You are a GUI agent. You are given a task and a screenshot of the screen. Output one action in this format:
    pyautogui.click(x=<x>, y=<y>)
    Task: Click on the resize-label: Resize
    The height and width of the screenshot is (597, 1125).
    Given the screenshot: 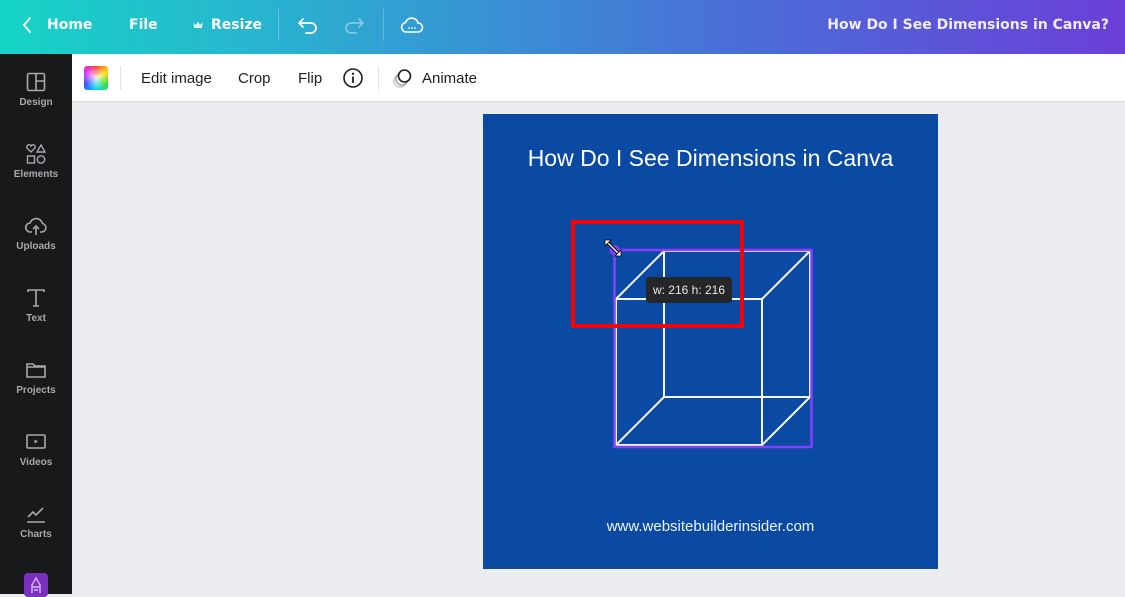 What is the action you would take?
    pyautogui.click(x=237, y=25)
    